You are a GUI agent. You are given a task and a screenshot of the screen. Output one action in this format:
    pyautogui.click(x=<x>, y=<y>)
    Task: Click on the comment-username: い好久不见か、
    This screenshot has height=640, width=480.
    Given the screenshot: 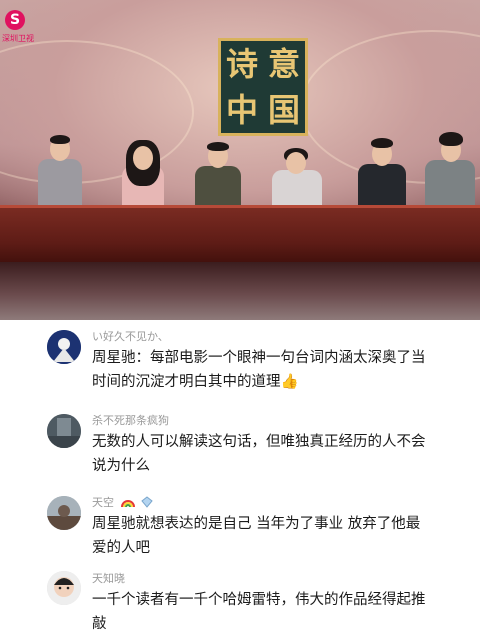 What is the action you would take?
    pyautogui.click(x=130, y=336)
    